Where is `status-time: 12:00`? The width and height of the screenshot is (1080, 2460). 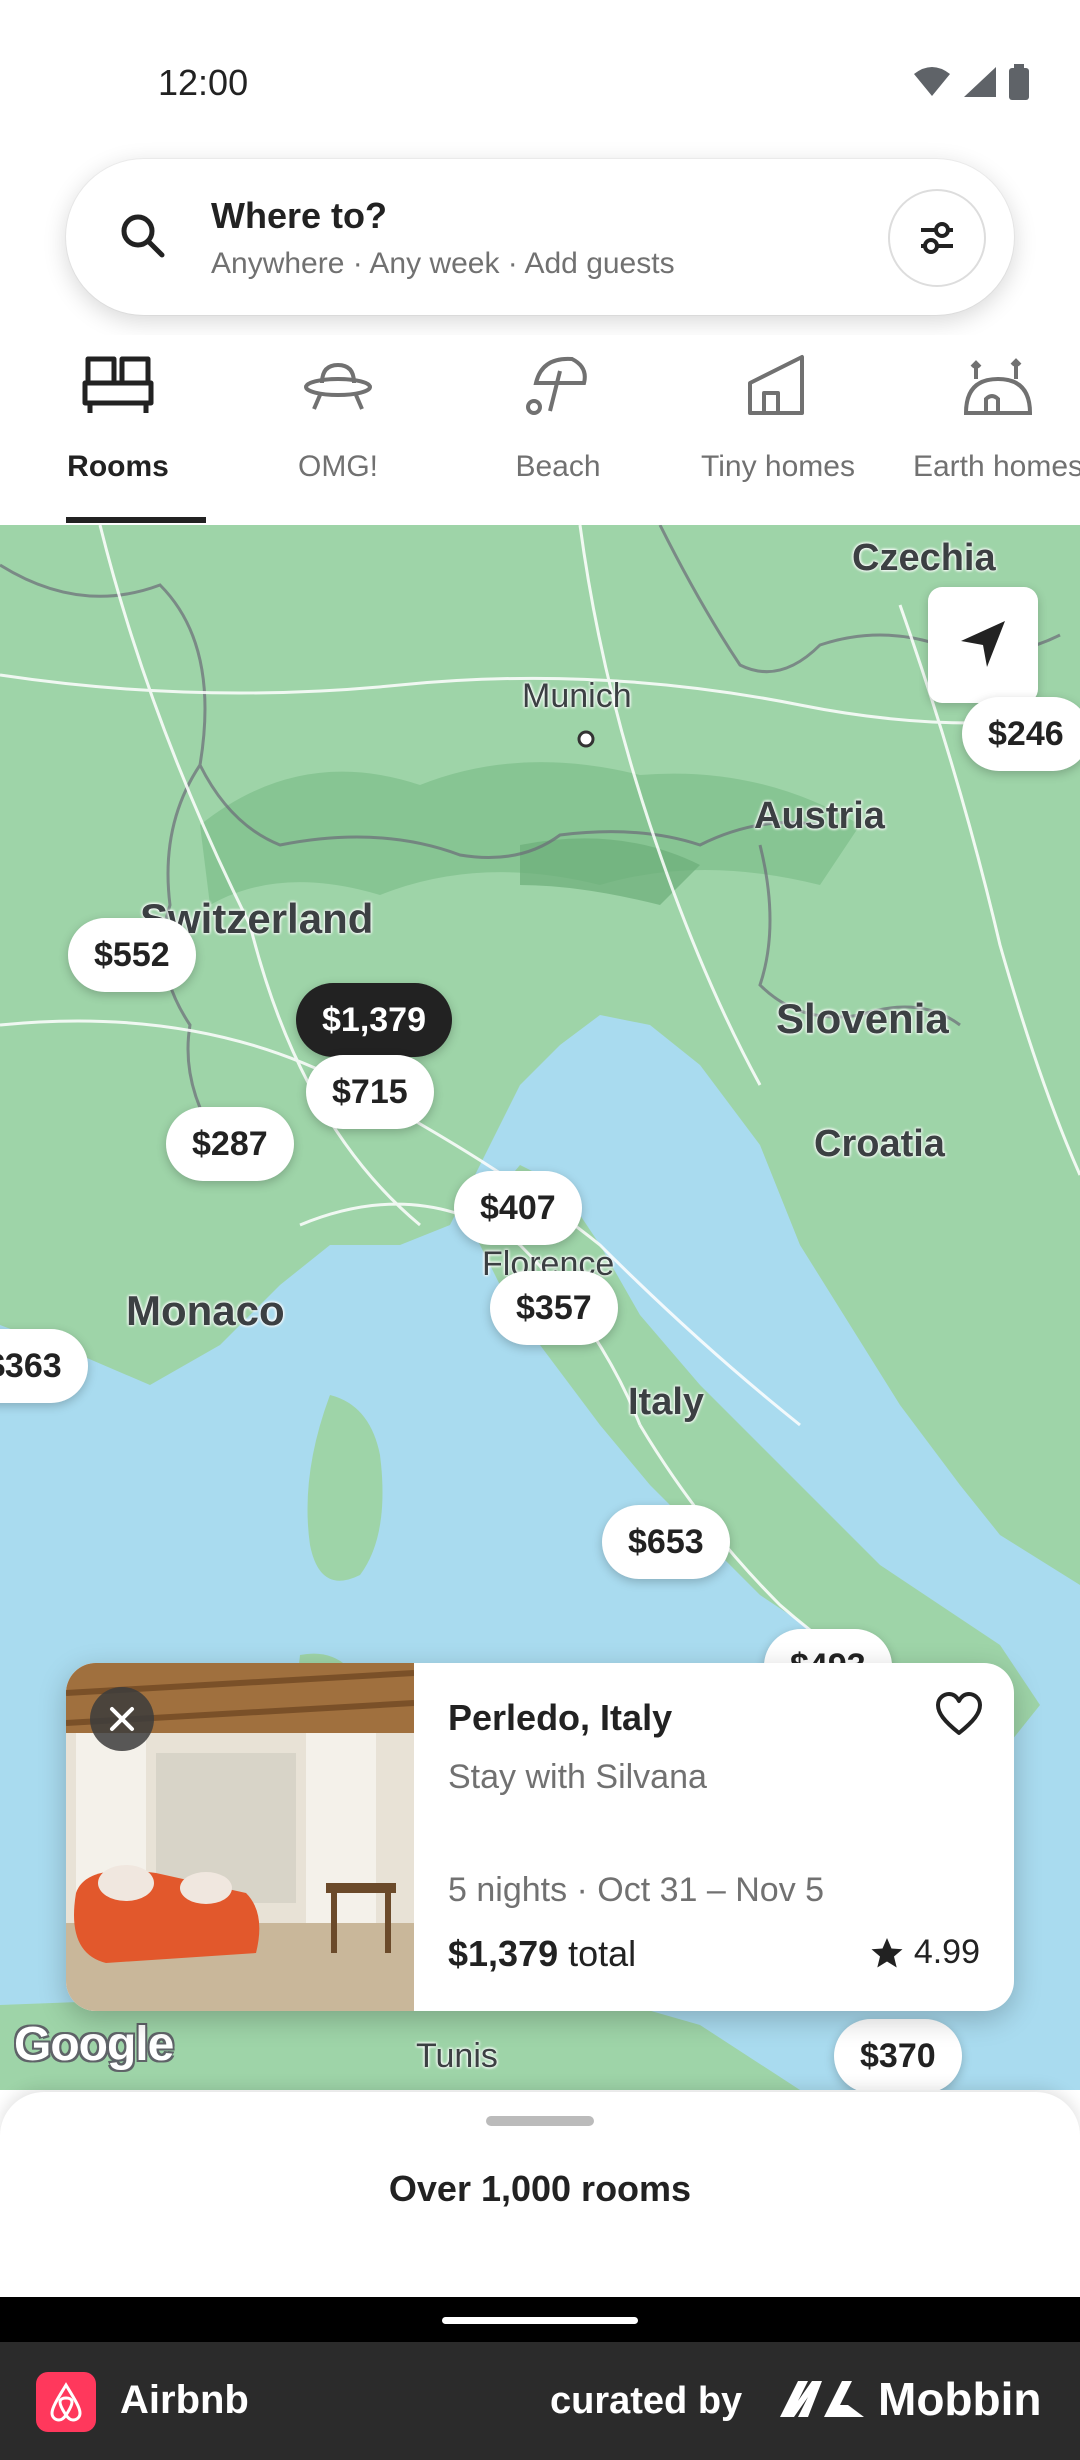
status-time: 12:00 is located at coordinates (203, 82).